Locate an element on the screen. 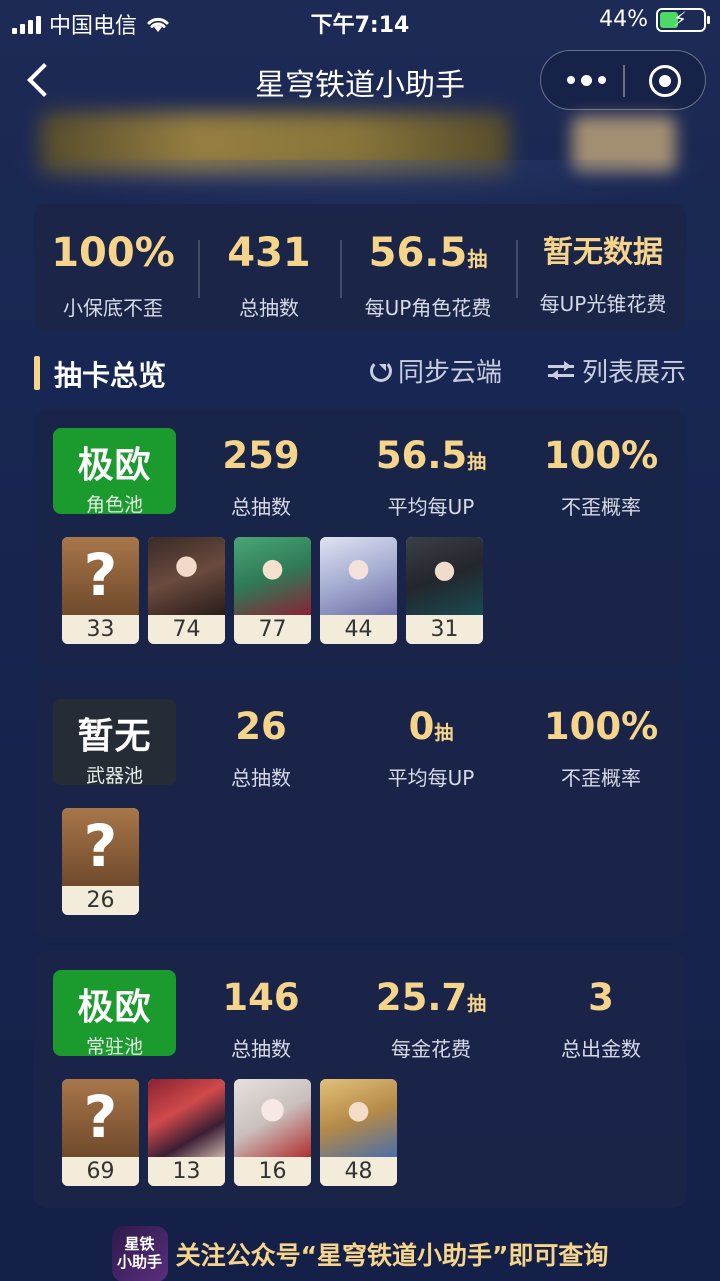 The width and height of the screenshot is (720, 1281). summary-stat: 100% 小保底不歪 is located at coordinates (113, 274).